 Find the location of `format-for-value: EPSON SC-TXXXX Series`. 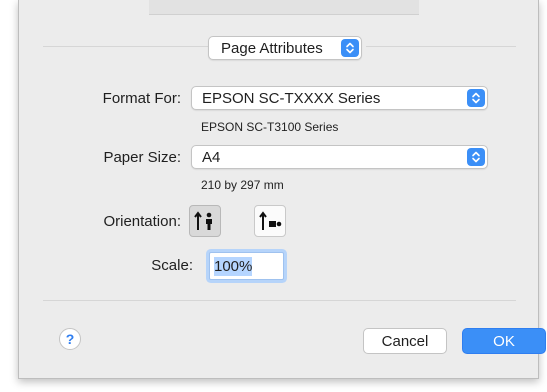

format-for-value: EPSON SC-TXXXX Series is located at coordinates (291, 98).